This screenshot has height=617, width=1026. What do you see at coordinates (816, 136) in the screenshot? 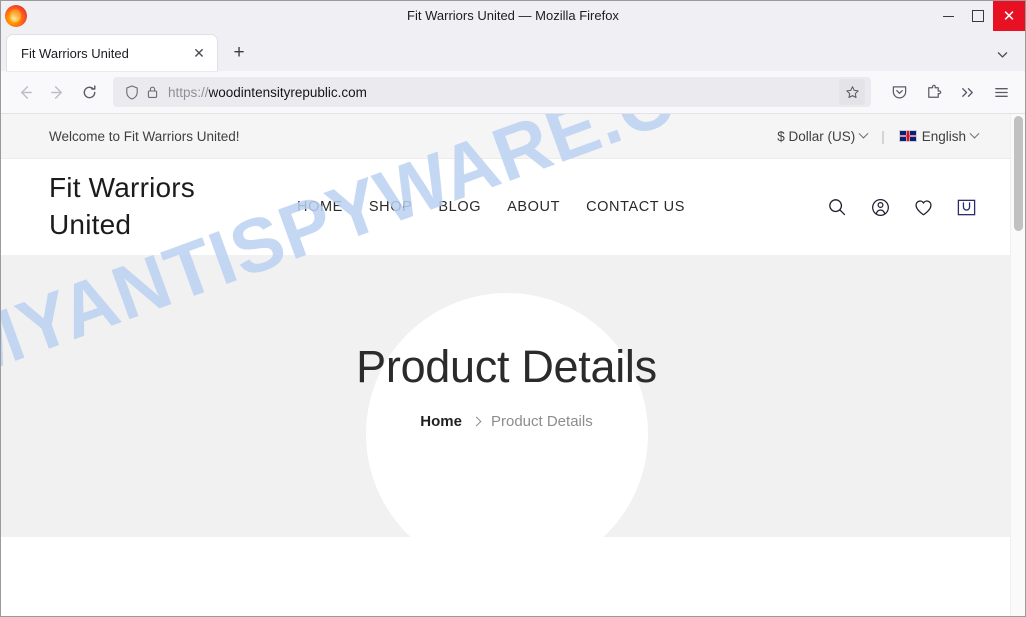
I see `currency-label: $ Dollar (US)` at bounding box center [816, 136].